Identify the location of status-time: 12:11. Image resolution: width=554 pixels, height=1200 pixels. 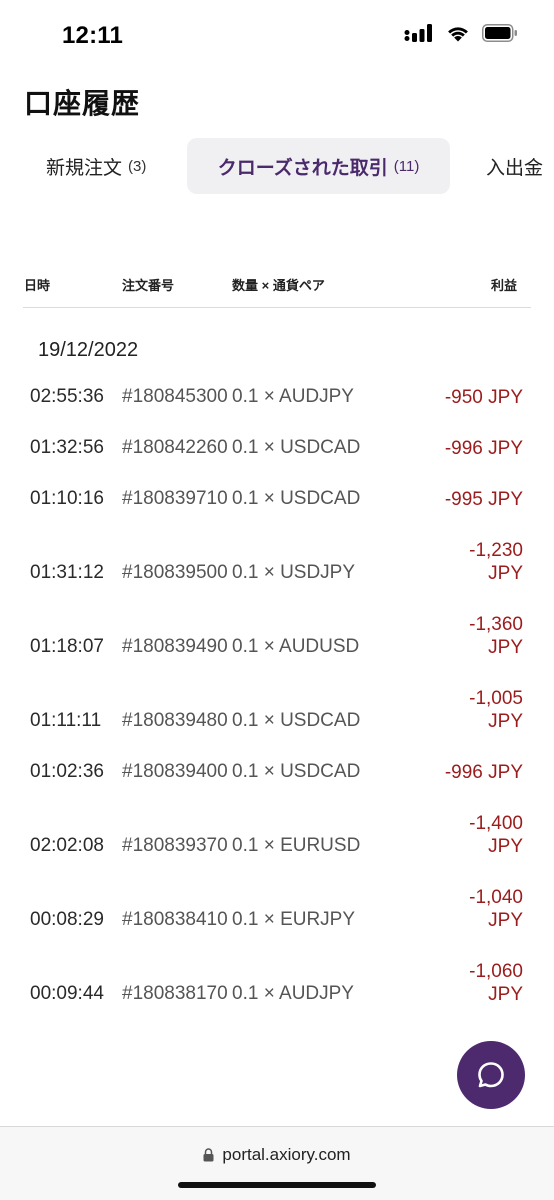
(93, 35).